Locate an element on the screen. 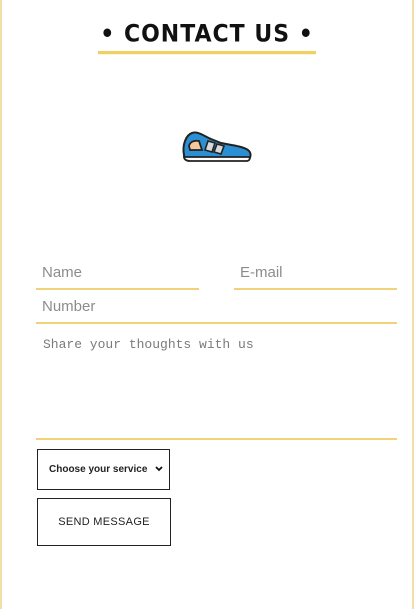  service-select: Choose your service is located at coordinates (103, 469).